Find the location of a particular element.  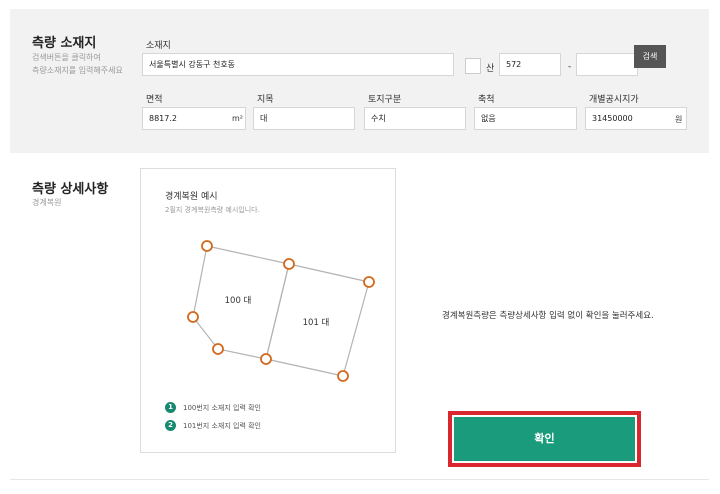

notice-text: 경계복원측량은 측량상세사항 입력 없이 확인을 눌러주세요. is located at coordinates (548, 316).